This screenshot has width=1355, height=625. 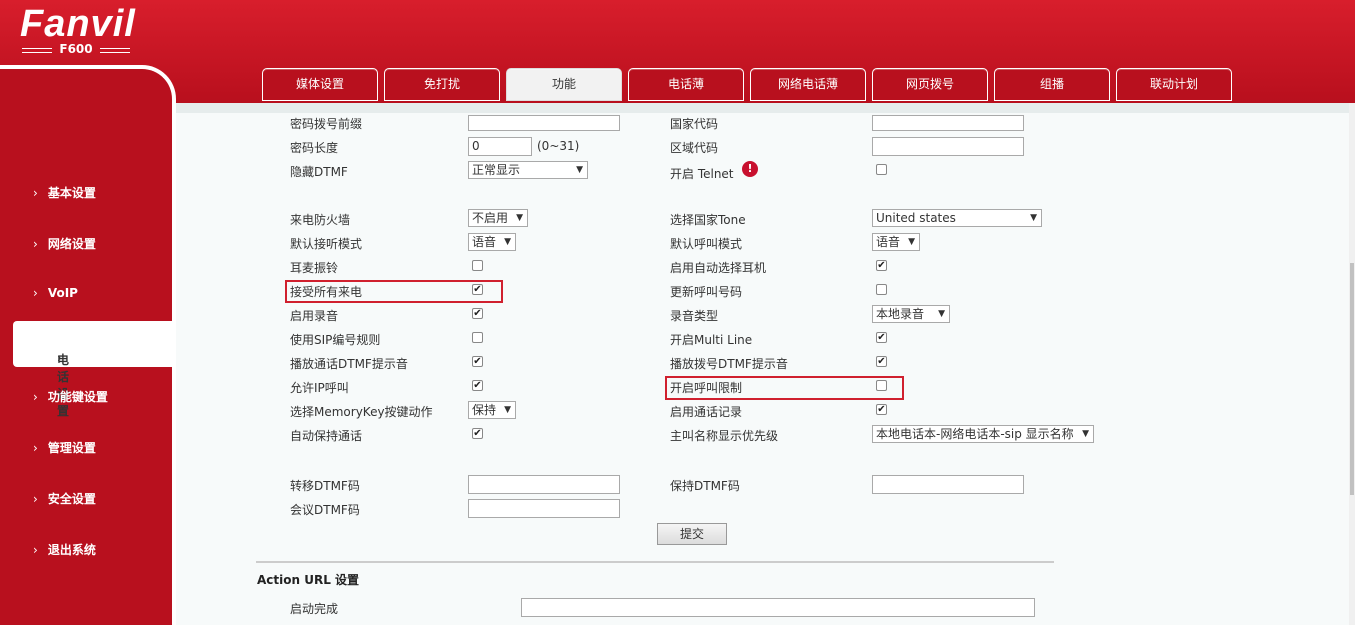 What do you see at coordinates (62, 293) in the screenshot?
I see `sidebar-item-label: VoIP` at bounding box center [62, 293].